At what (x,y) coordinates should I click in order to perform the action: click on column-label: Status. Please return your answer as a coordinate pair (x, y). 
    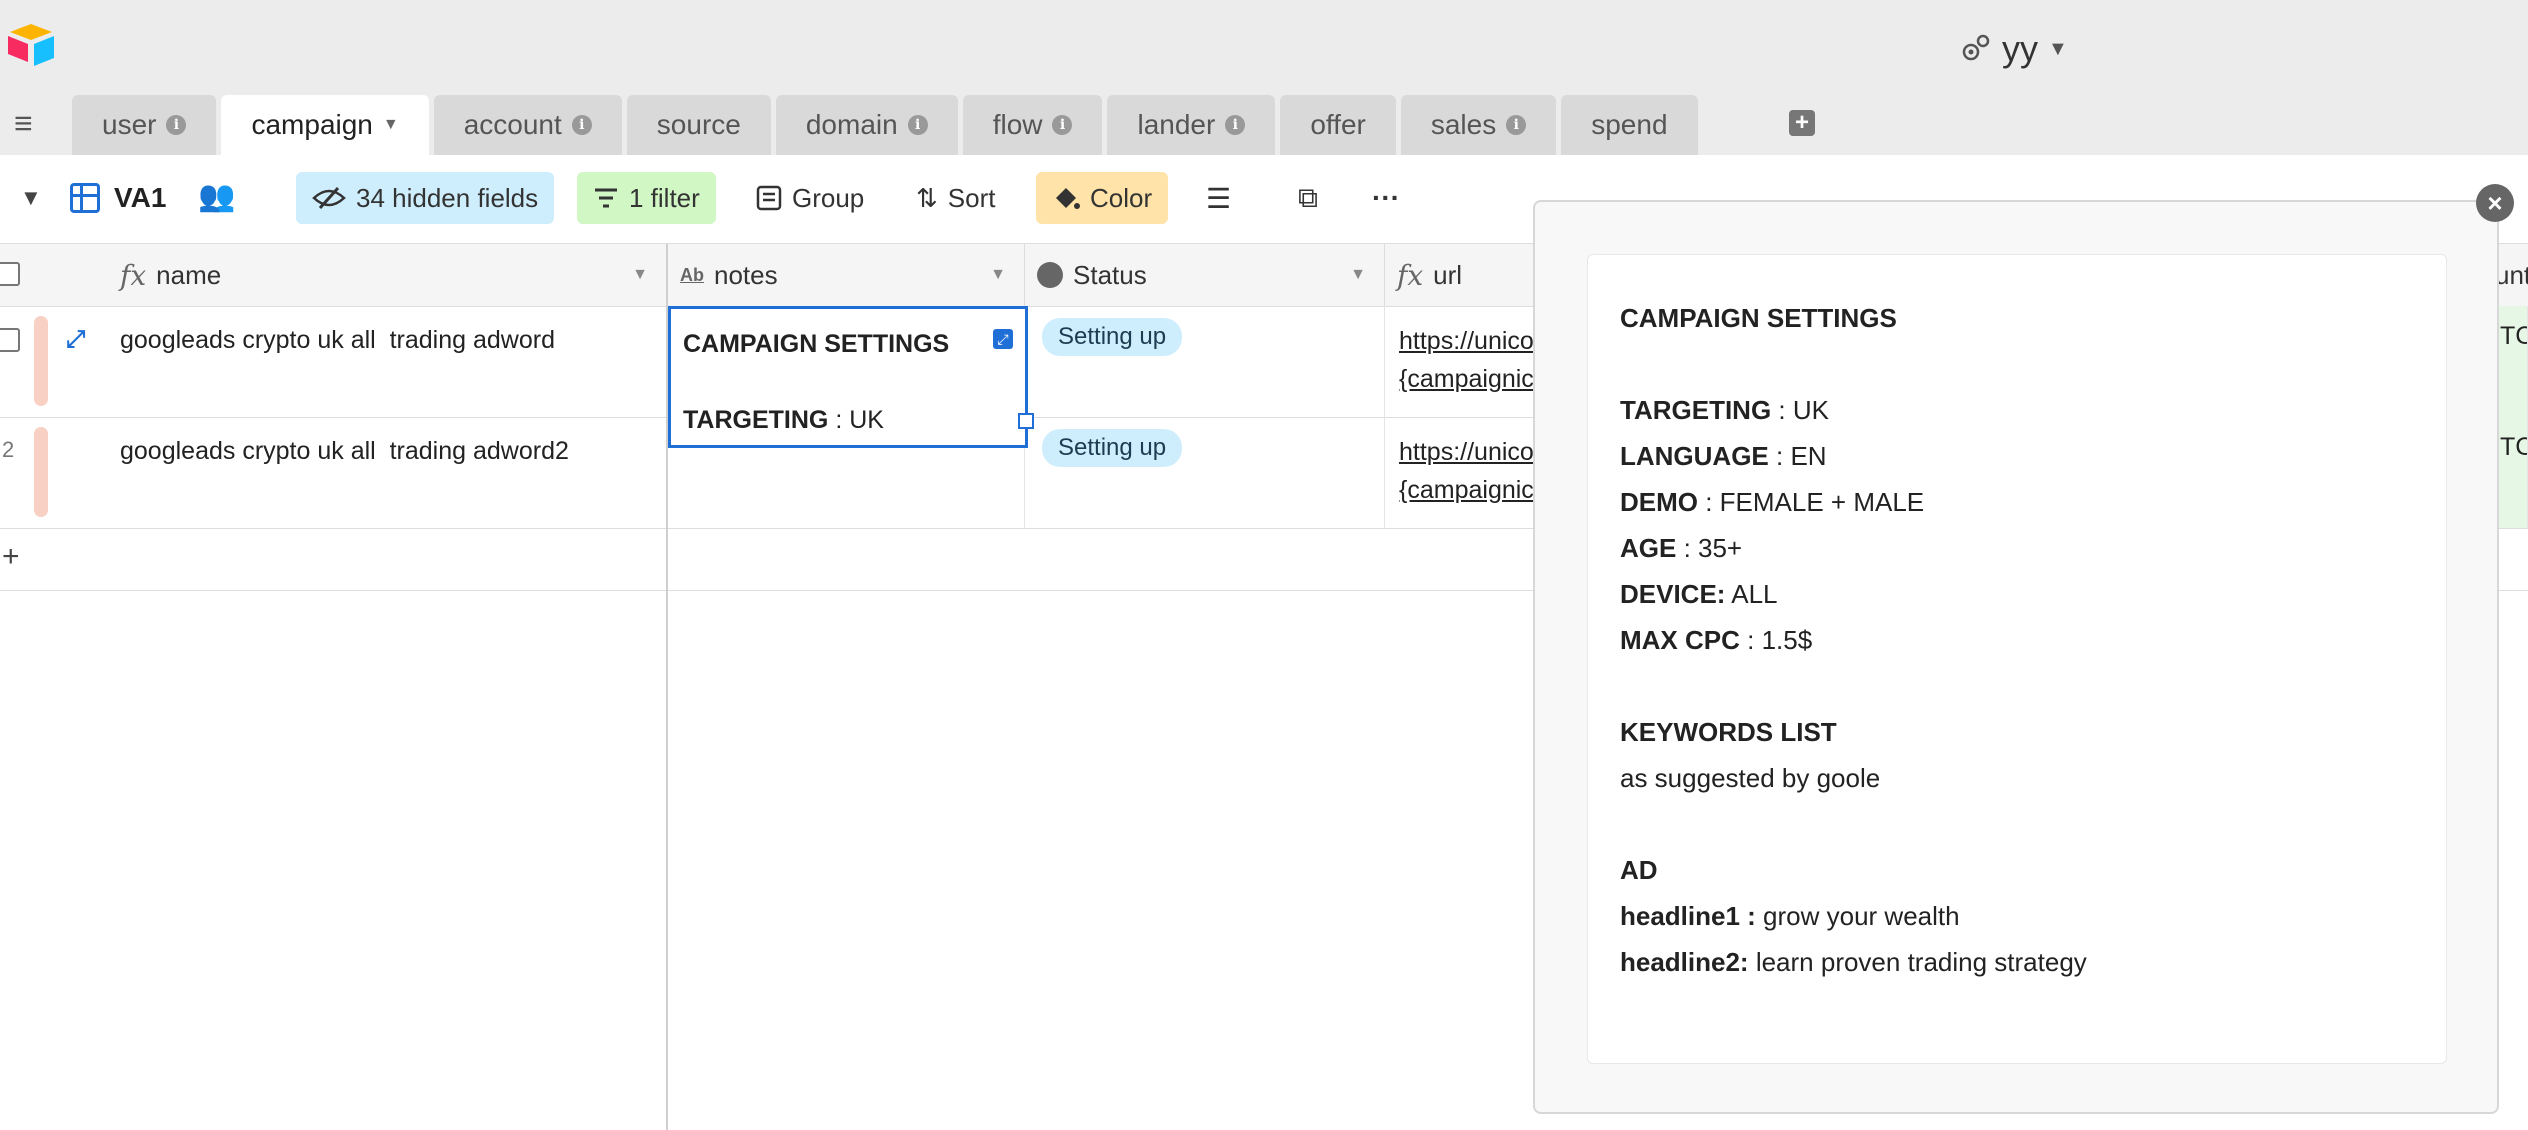
    Looking at the image, I should click on (1110, 274).